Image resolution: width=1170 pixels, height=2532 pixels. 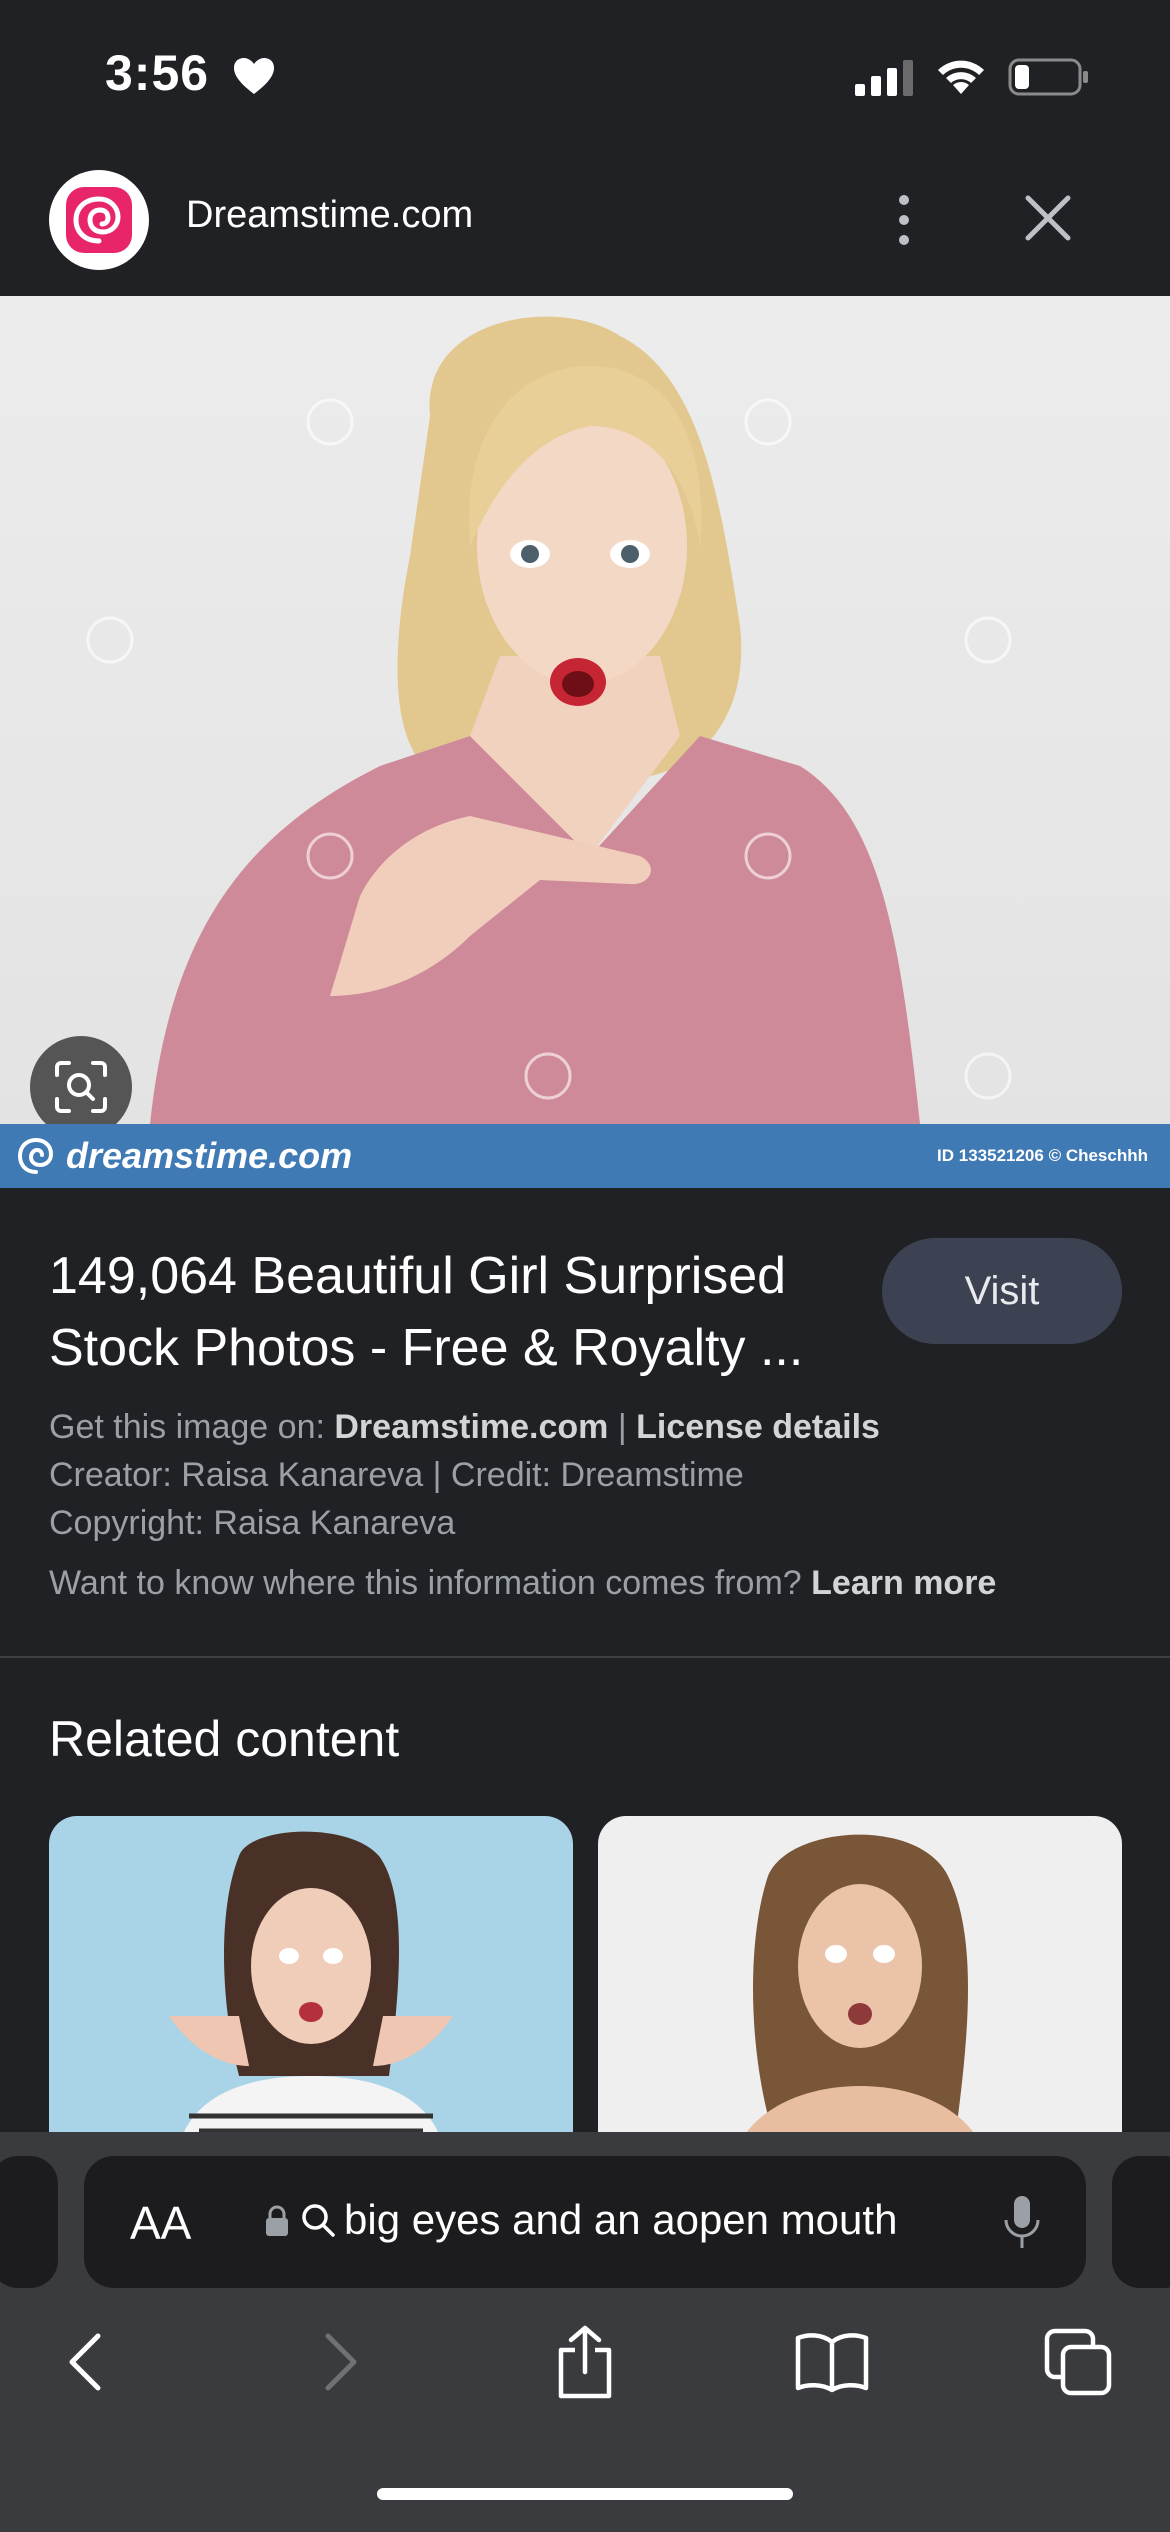 I want to click on search-icon, so click(x=318, y=2220).